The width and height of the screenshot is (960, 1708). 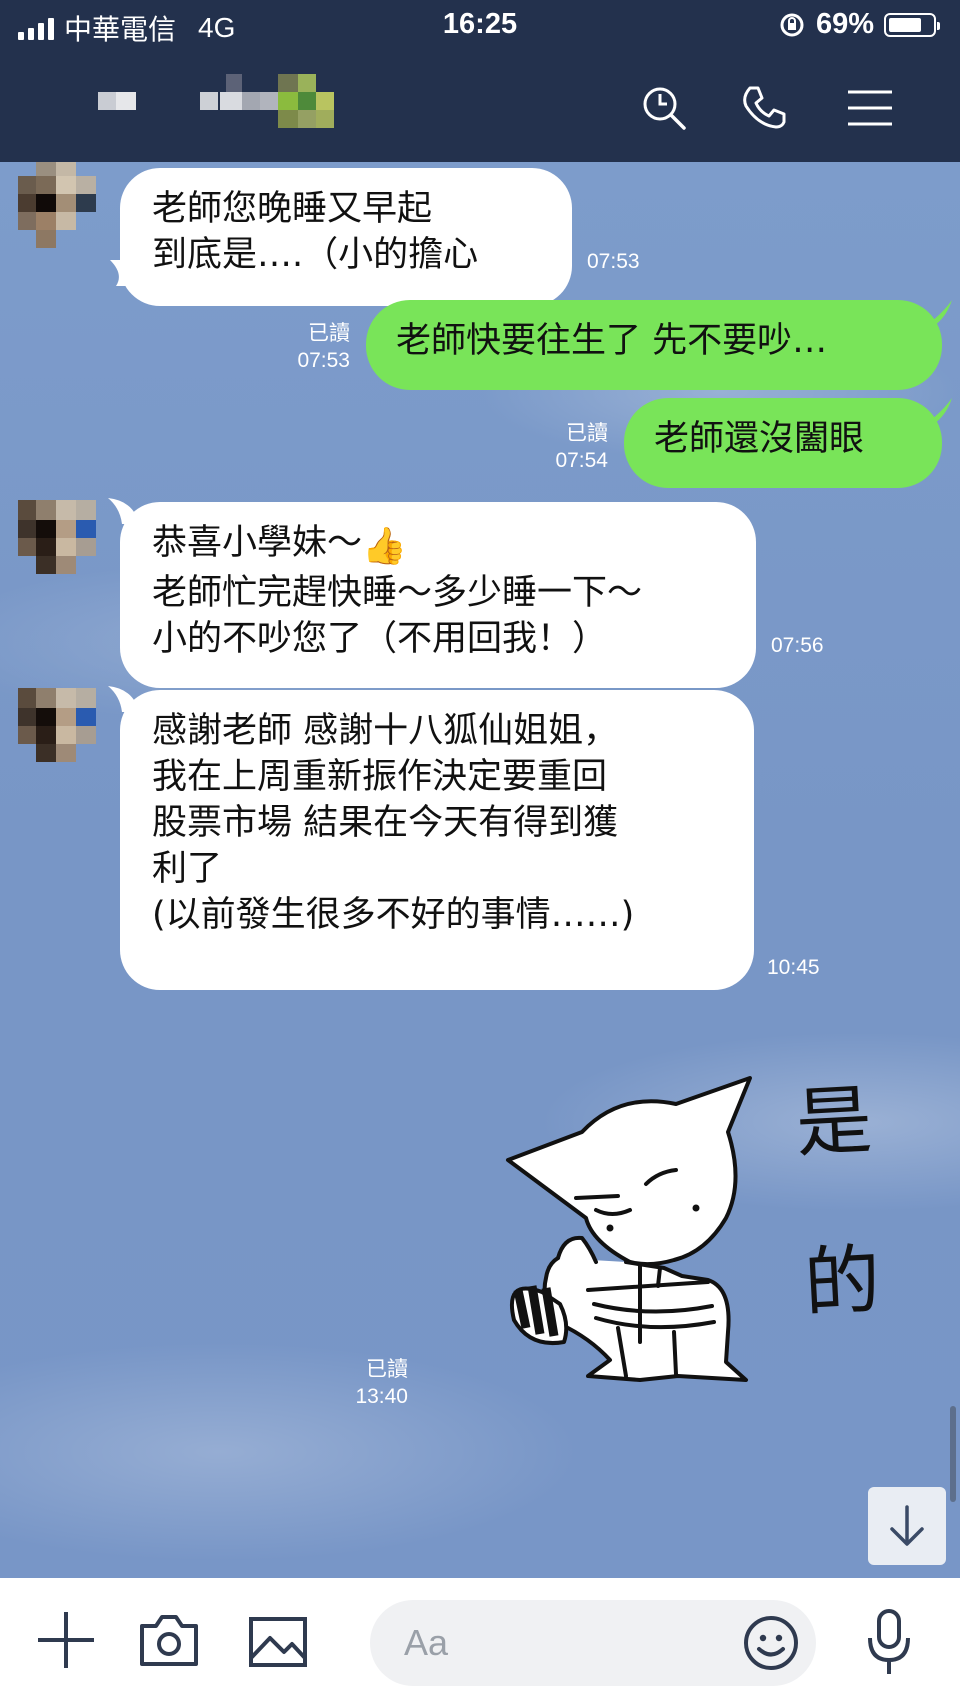 What do you see at coordinates (278, 1642) in the screenshot?
I see `image-icon` at bounding box center [278, 1642].